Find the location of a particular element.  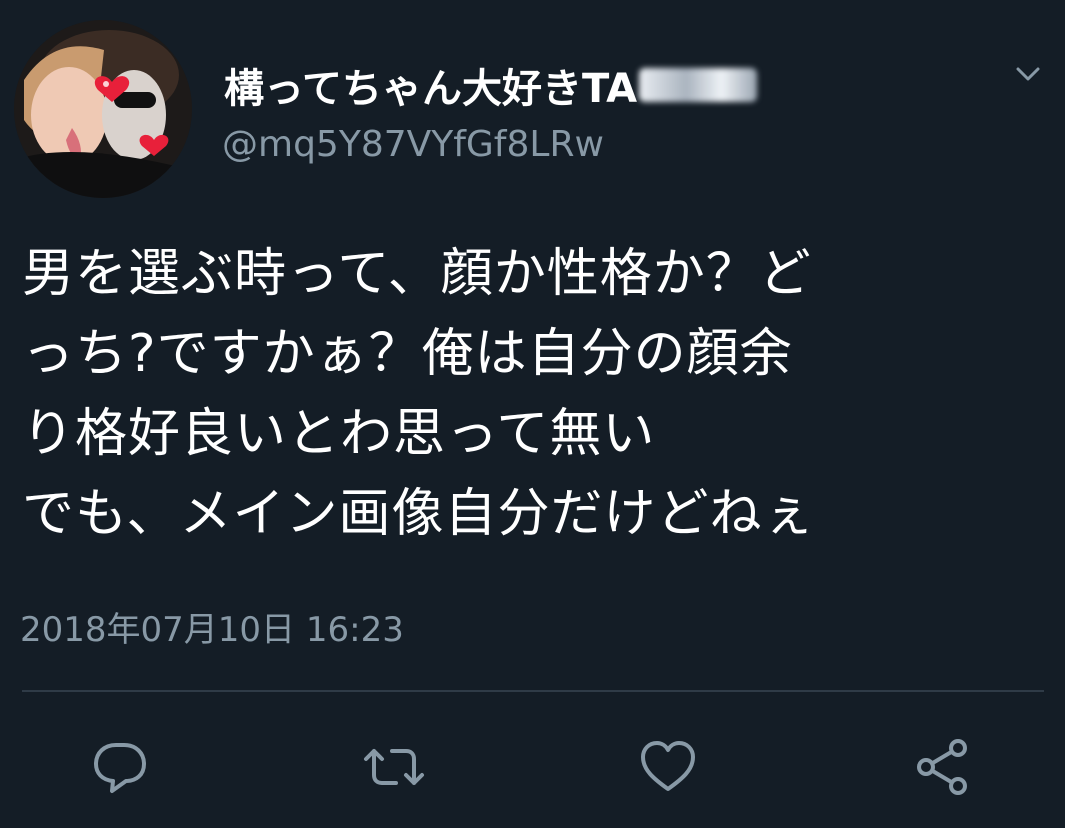

display-name: 構ってちゃん大好きTA is located at coordinates (491, 85).